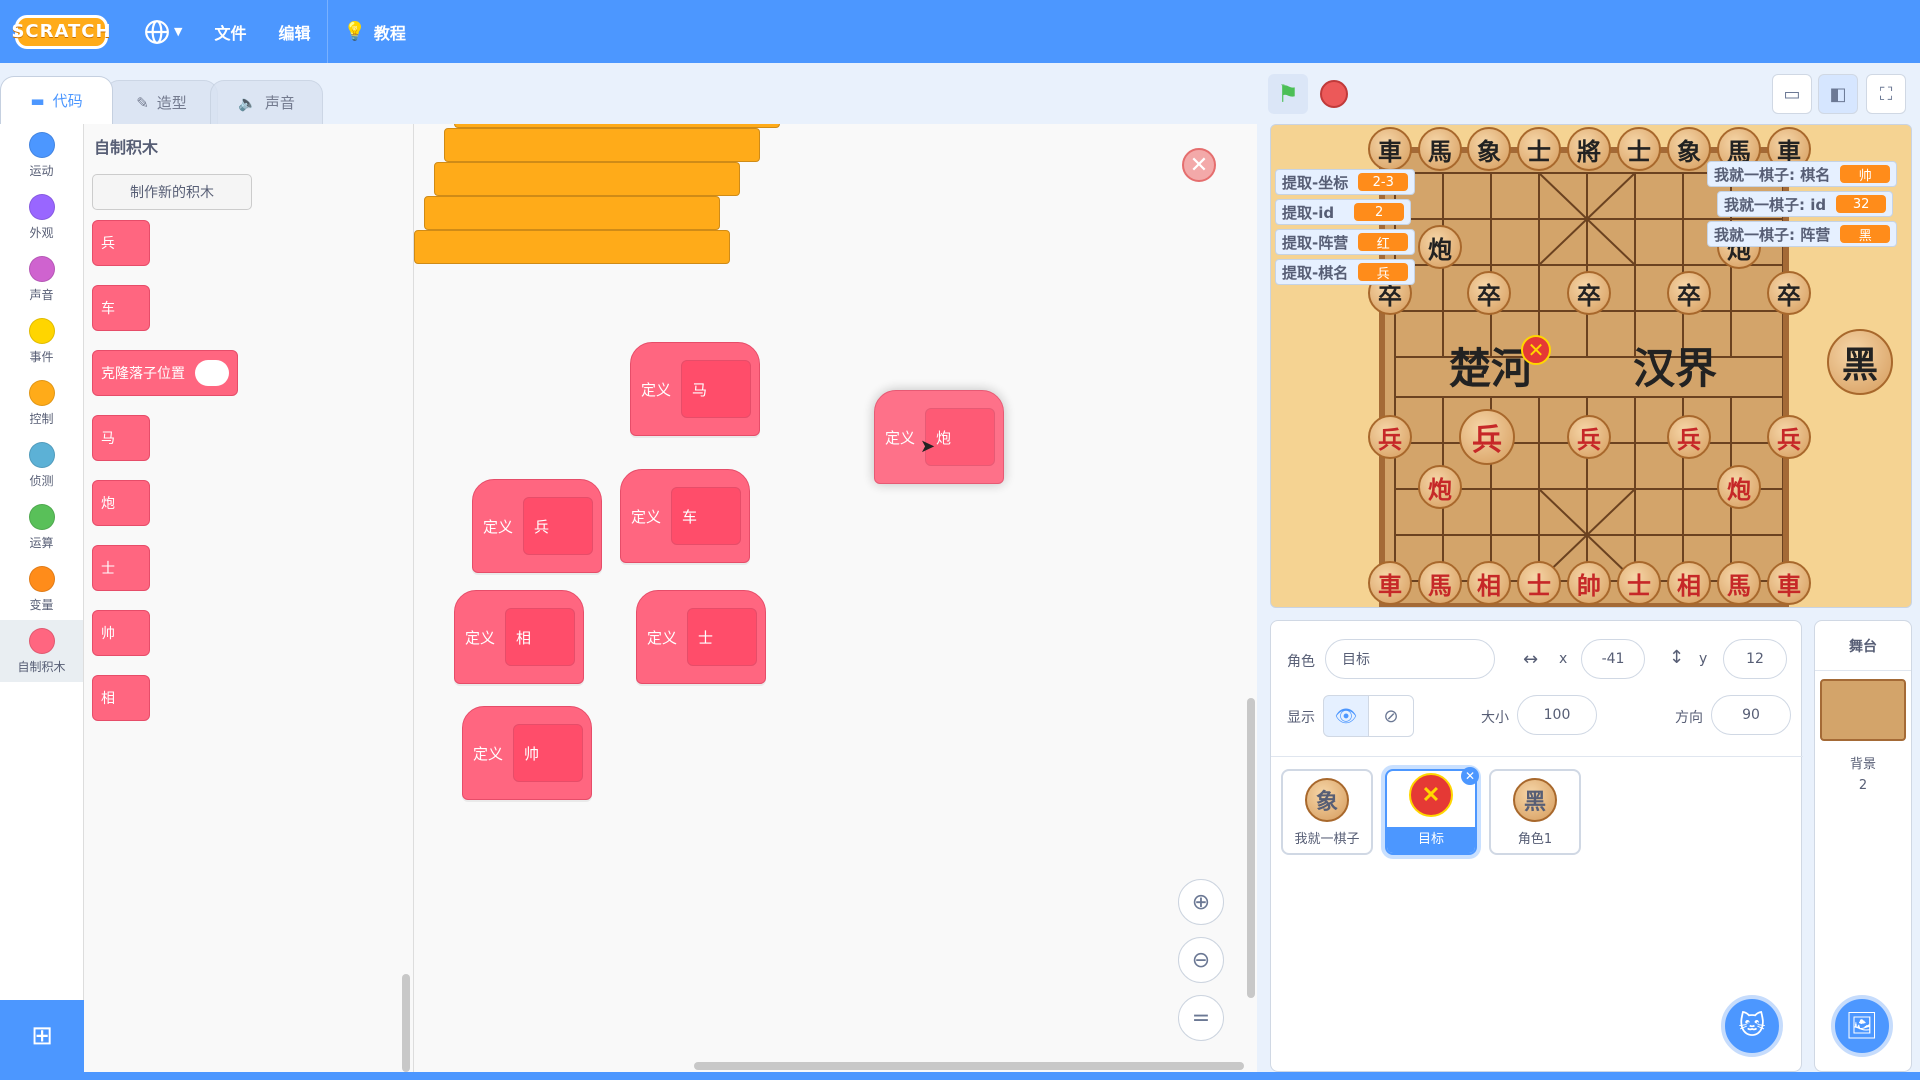 The width and height of the screenshot is (1920, 1080). What do you see at coordinates (701, 637) in the screenshot?
I see `define-block: 定义士` at bounding box center [701, 637].